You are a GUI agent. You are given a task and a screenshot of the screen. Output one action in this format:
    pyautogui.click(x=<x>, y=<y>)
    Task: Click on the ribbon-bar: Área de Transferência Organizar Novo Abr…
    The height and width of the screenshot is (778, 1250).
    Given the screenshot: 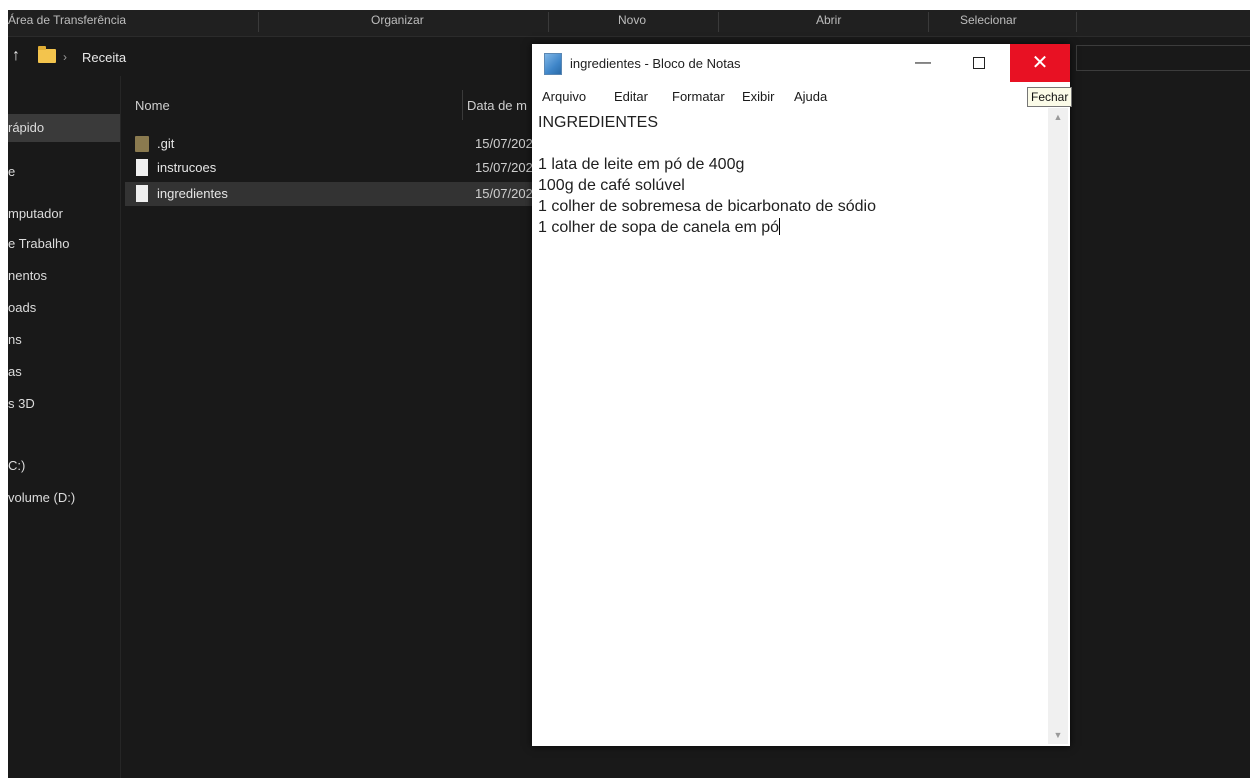 What is the action you would take?
    pyautogui.click(x=629, y=23)
    